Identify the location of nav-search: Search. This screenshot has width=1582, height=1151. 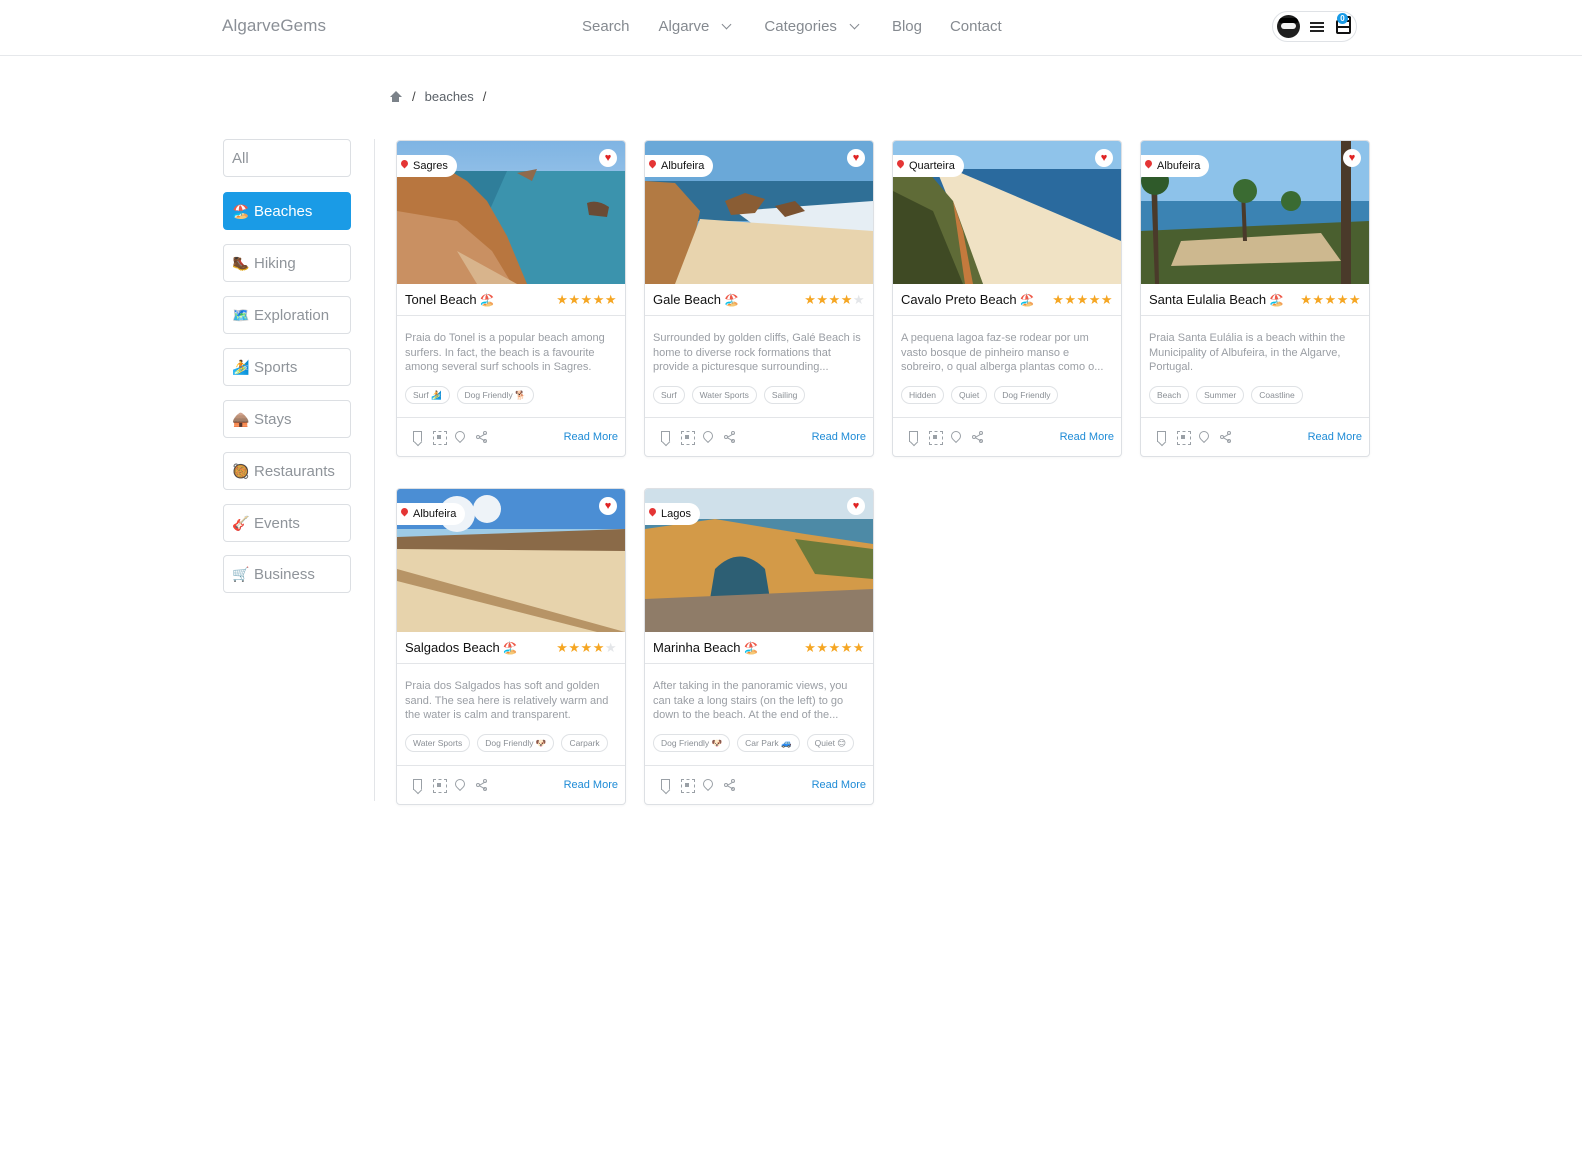
(606, 26).